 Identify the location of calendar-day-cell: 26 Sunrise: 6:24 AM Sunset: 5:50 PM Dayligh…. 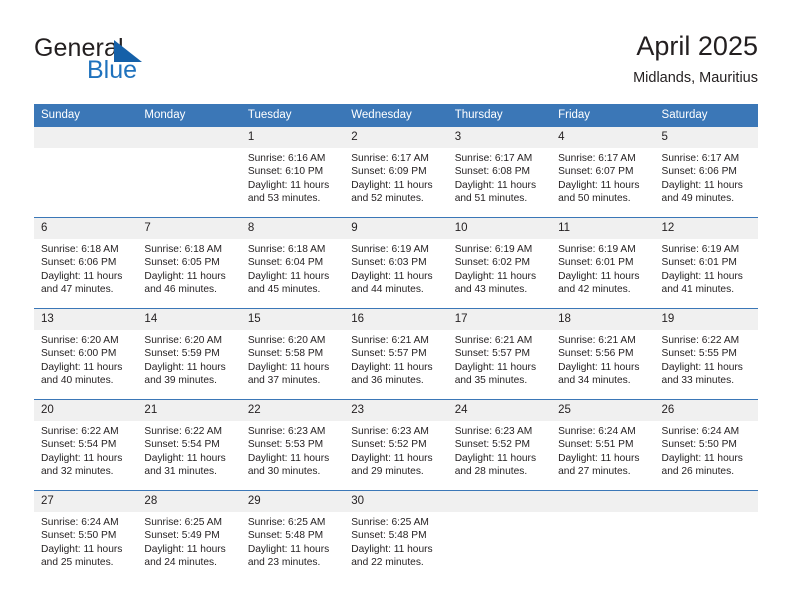
(706, 445).